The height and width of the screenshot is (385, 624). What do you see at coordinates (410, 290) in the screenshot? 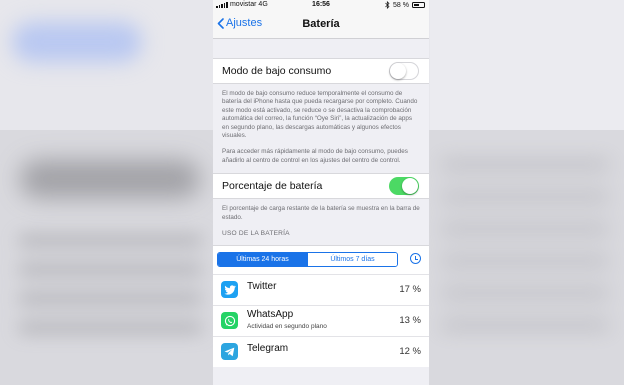
I see `app-percent: 17 %` at bounding box center [410, 290].